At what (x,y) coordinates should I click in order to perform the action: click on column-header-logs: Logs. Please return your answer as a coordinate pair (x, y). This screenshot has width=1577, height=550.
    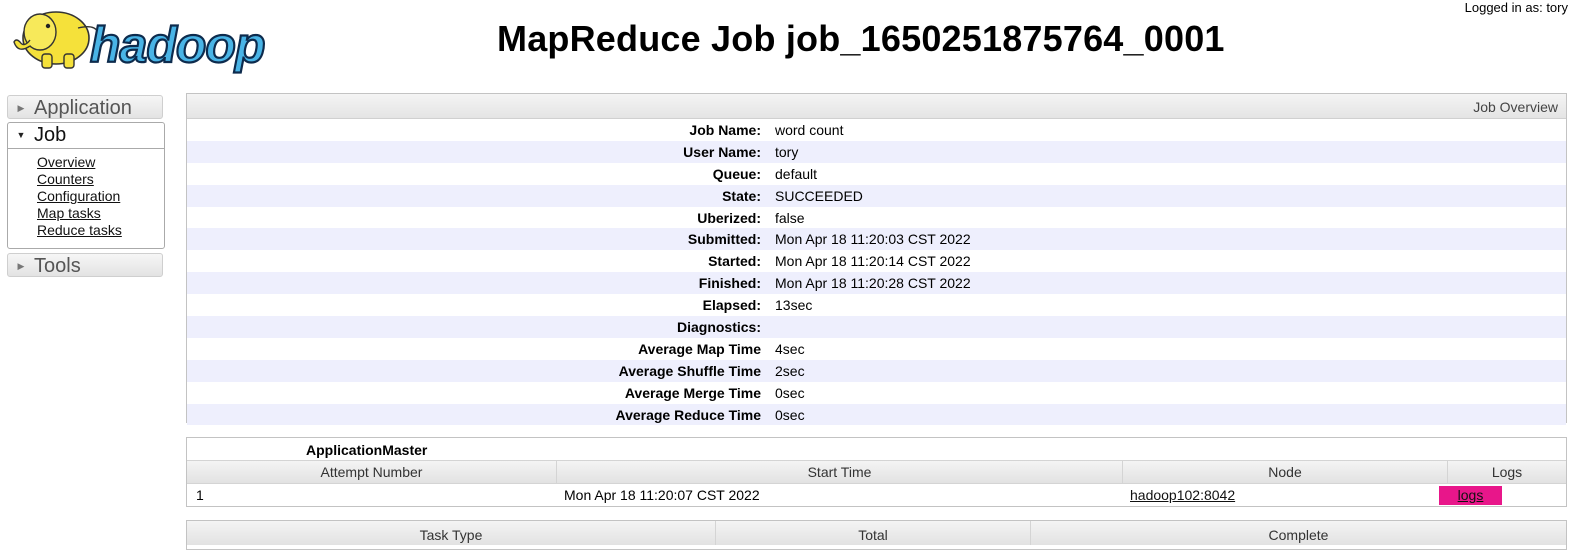
    Looking at the image, I should click on (1507, 472).